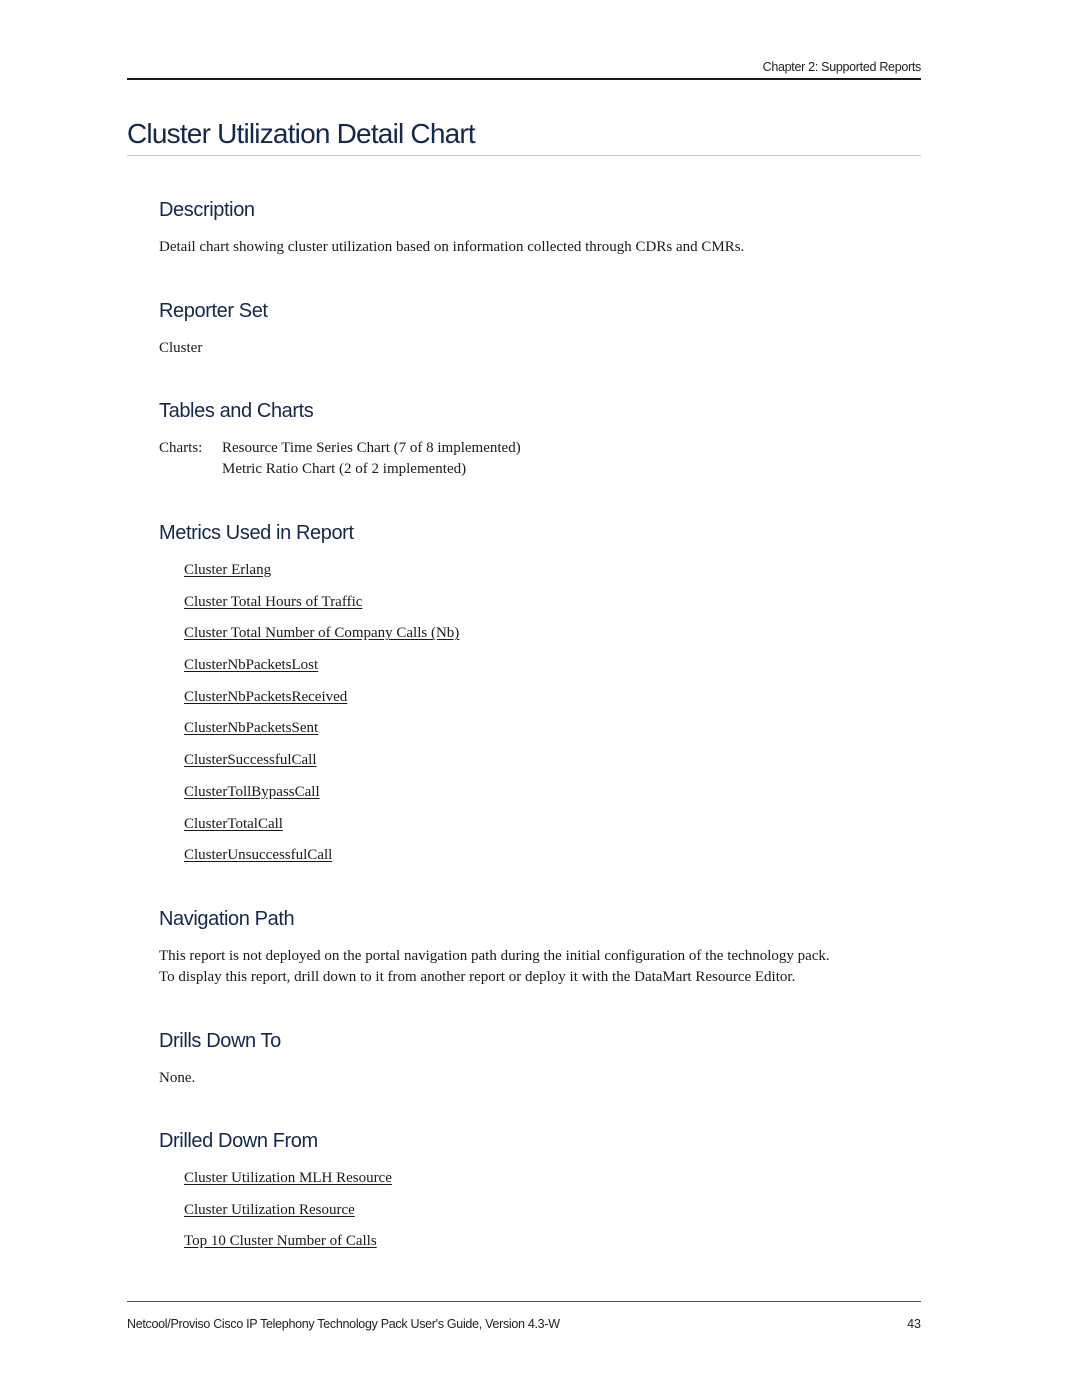 Image resolution: width=1080 pixels, height=1397 pixels. I want to click on metric-link-cluster-toll-bypass-call: ClusterTollBypassCall, so click(252, 792).